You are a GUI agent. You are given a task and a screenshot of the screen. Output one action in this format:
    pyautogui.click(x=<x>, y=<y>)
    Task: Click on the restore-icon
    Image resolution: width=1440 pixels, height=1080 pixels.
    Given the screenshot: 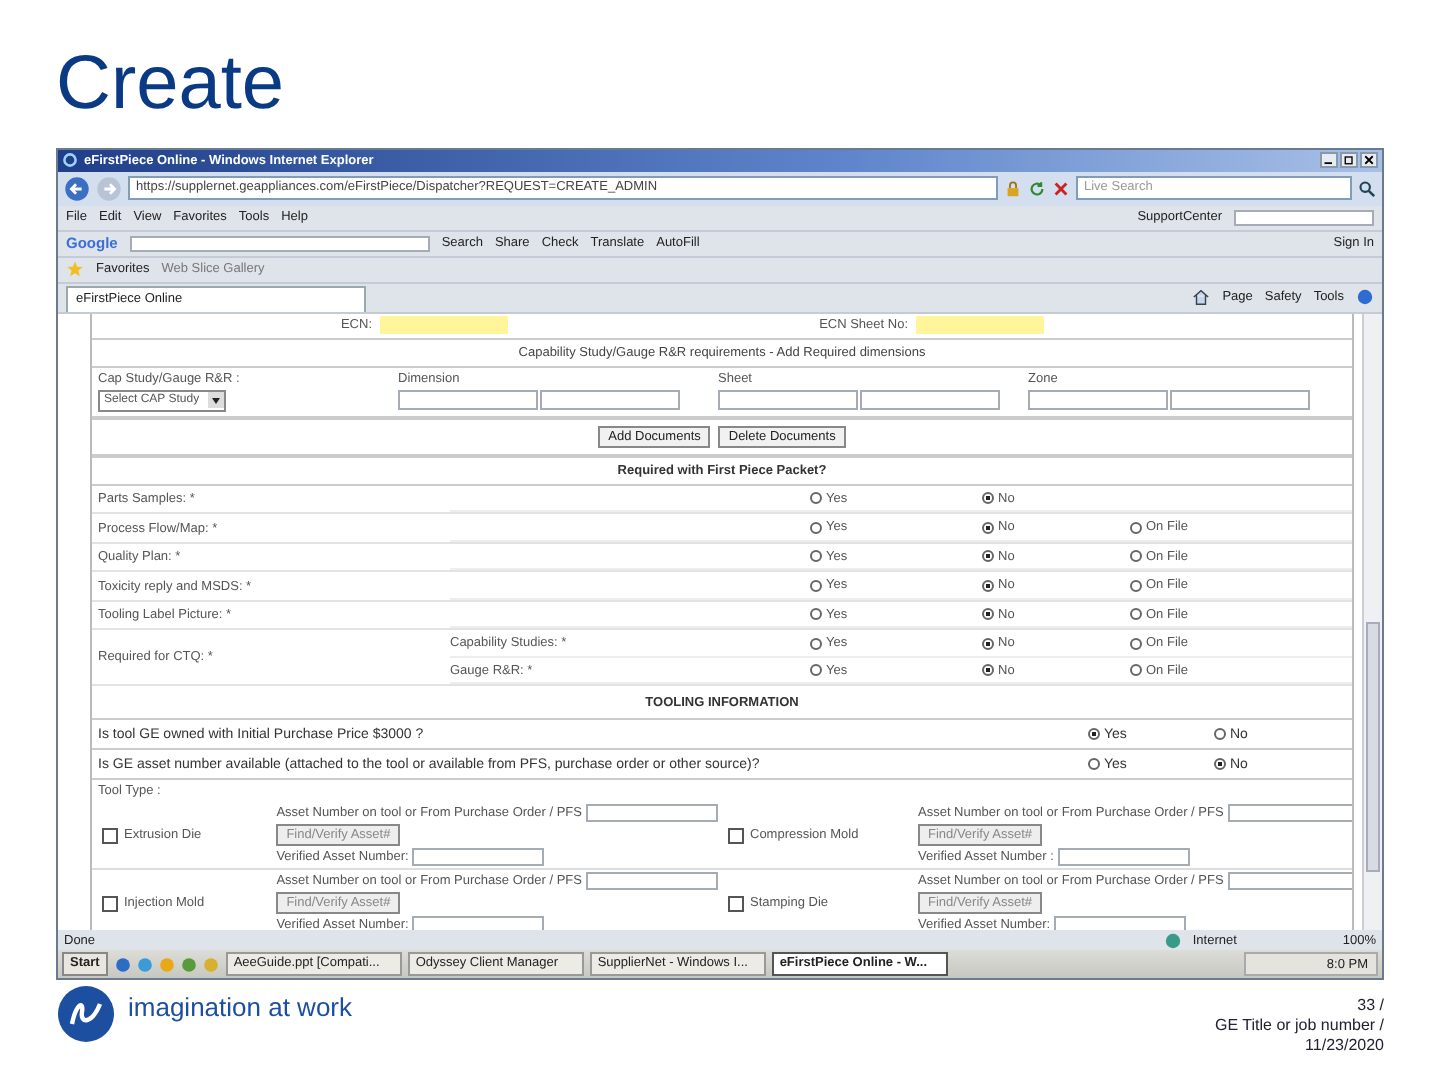 What is the action you would take?
    pyautogui.click(x=1349, y=160)
    